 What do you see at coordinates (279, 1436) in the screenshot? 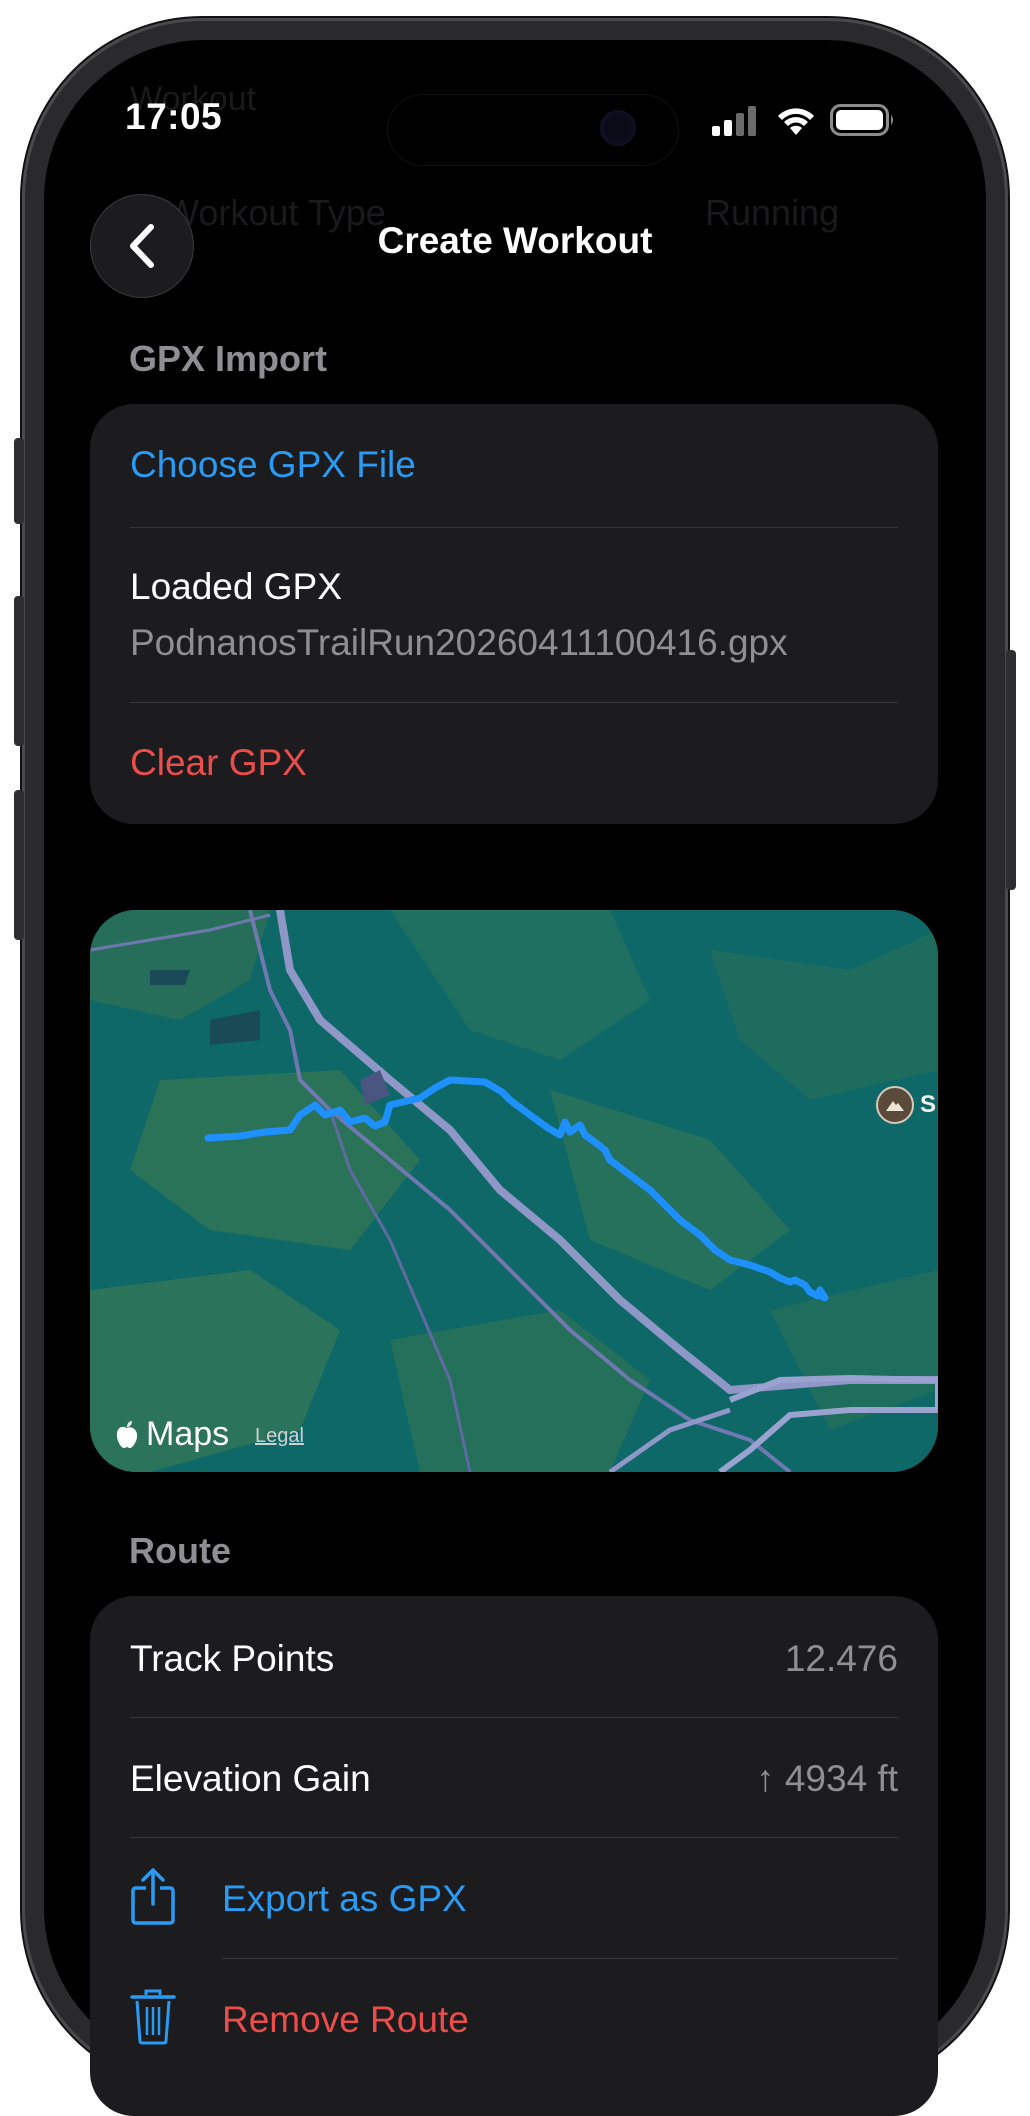
I see `map-legal-link: Legal` at bounding box center [279, 1436].